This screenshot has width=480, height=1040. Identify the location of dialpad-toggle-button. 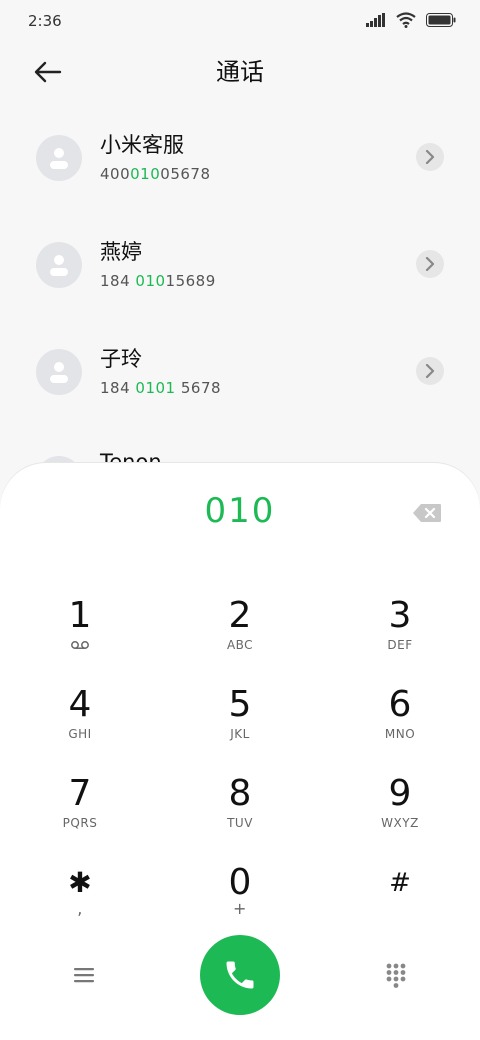
(396, 975).